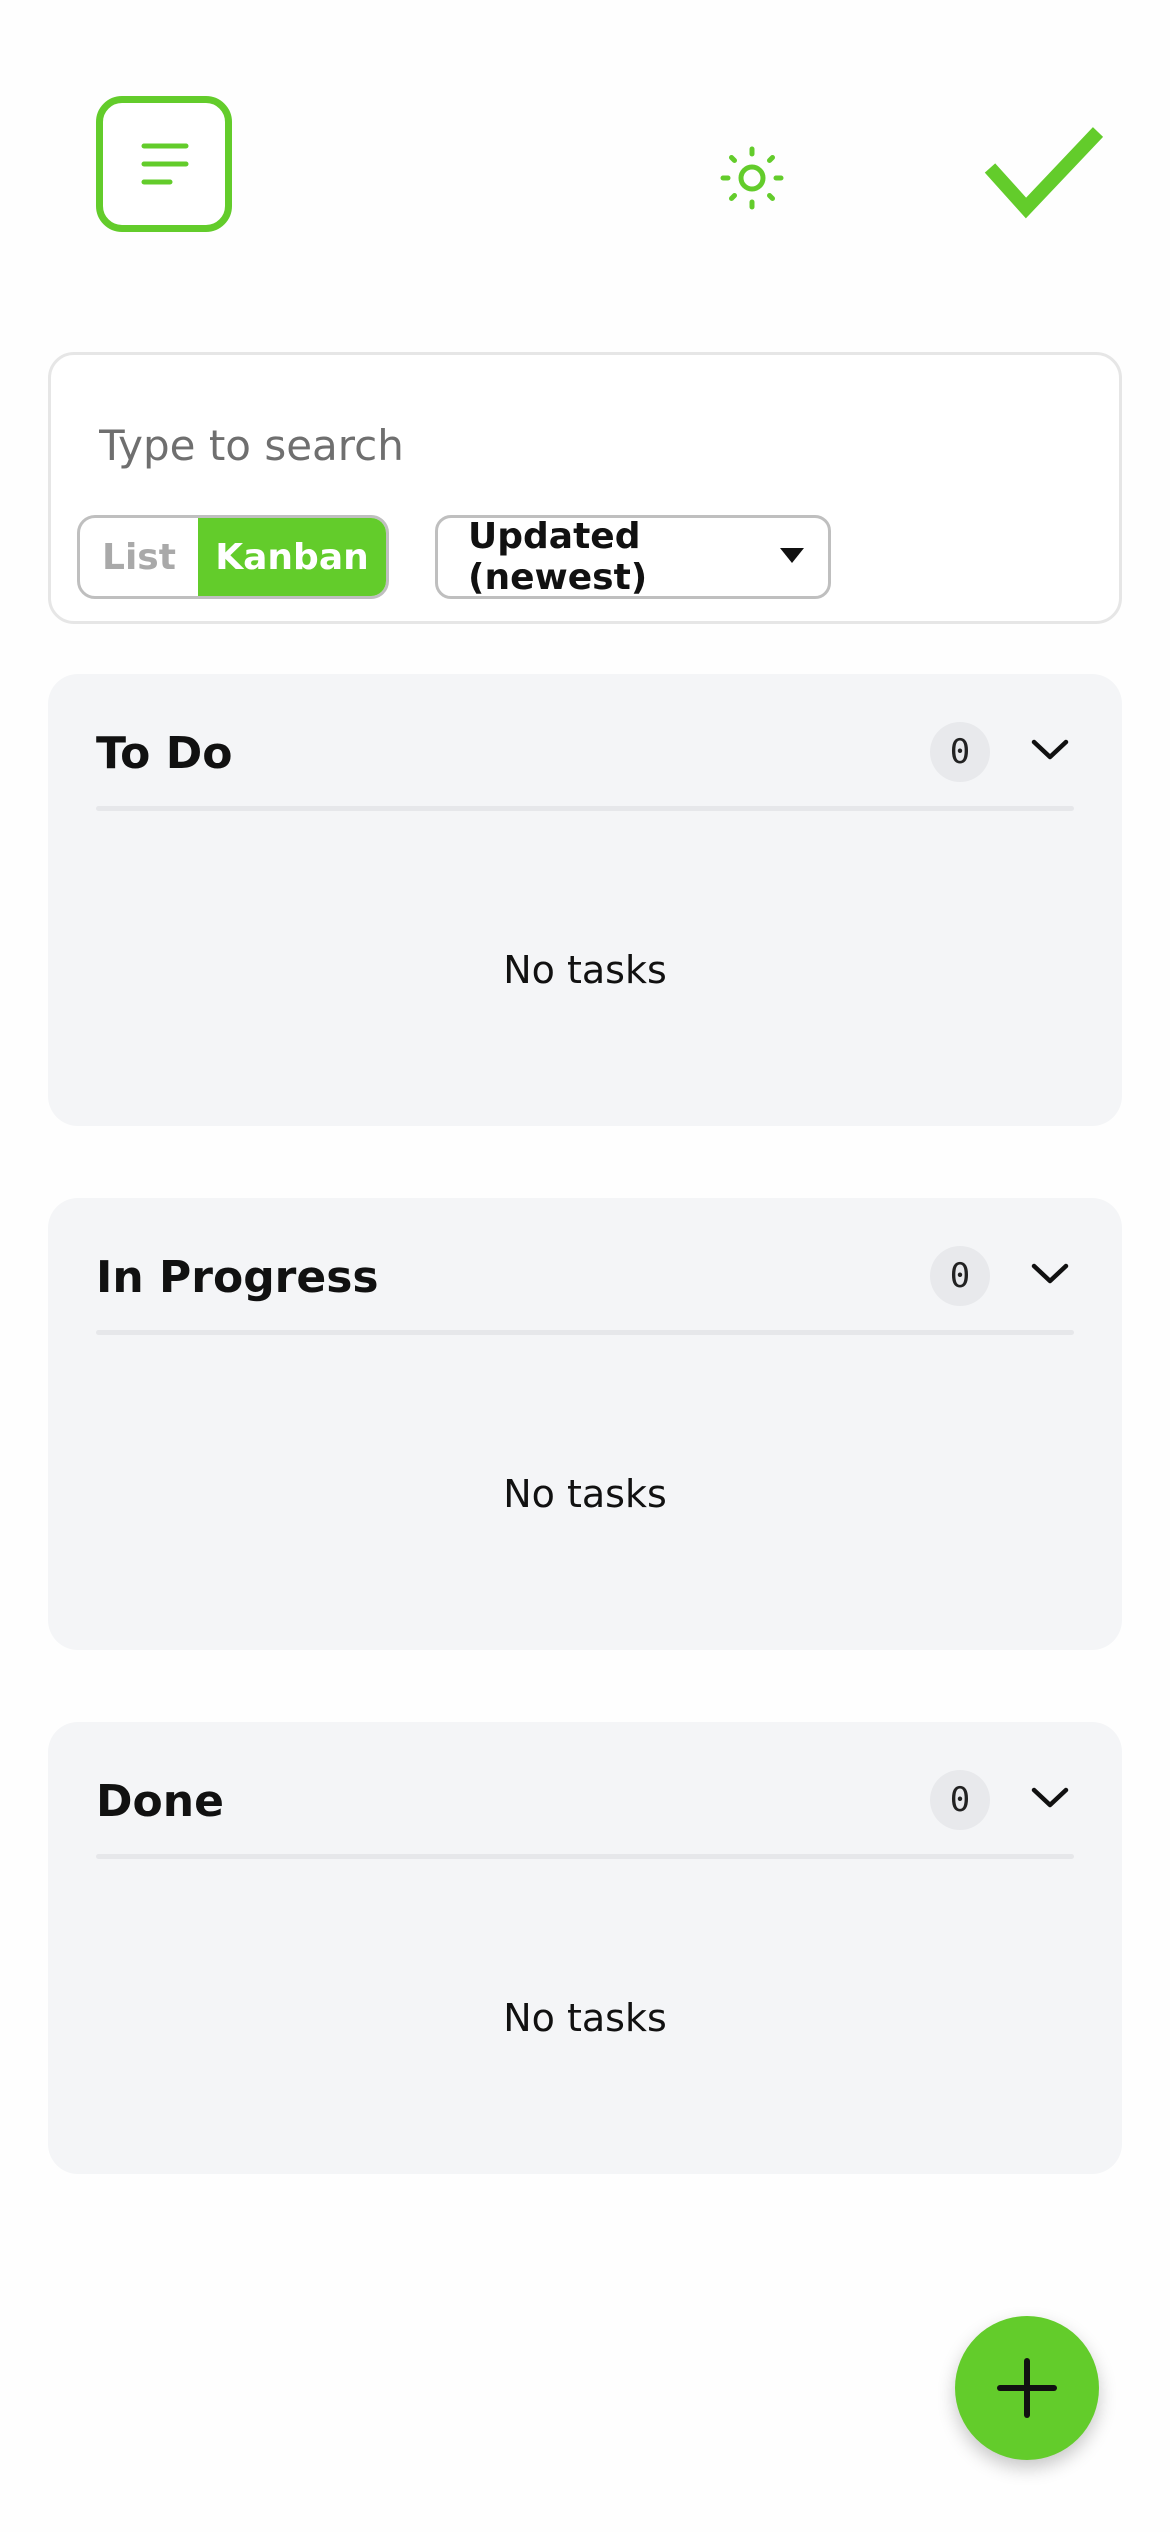 This screenshot has width=1170, height=2532. I want to click on app-logo, so click(1043, 174).